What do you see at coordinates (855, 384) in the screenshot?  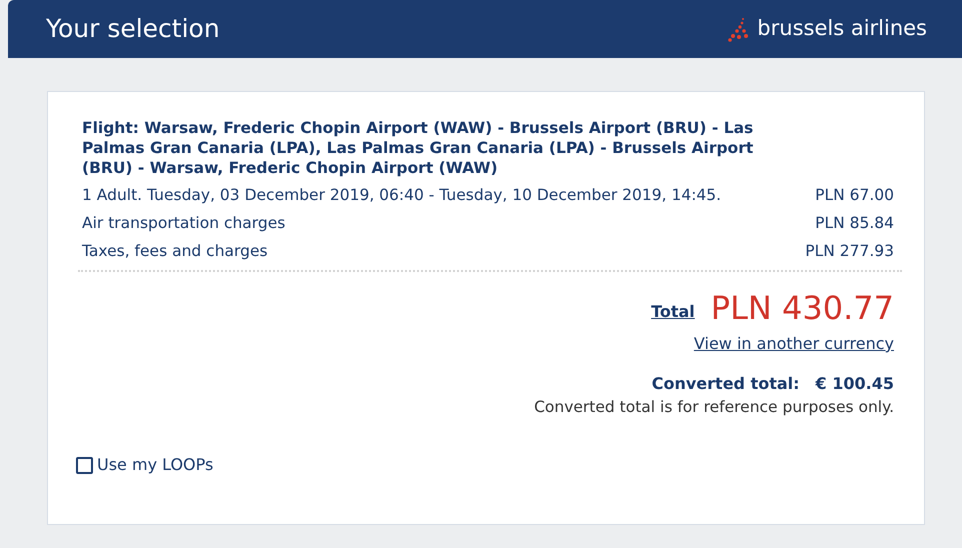 I see `converted-total-amount: € 100.45` at bounding box center [855, 384].